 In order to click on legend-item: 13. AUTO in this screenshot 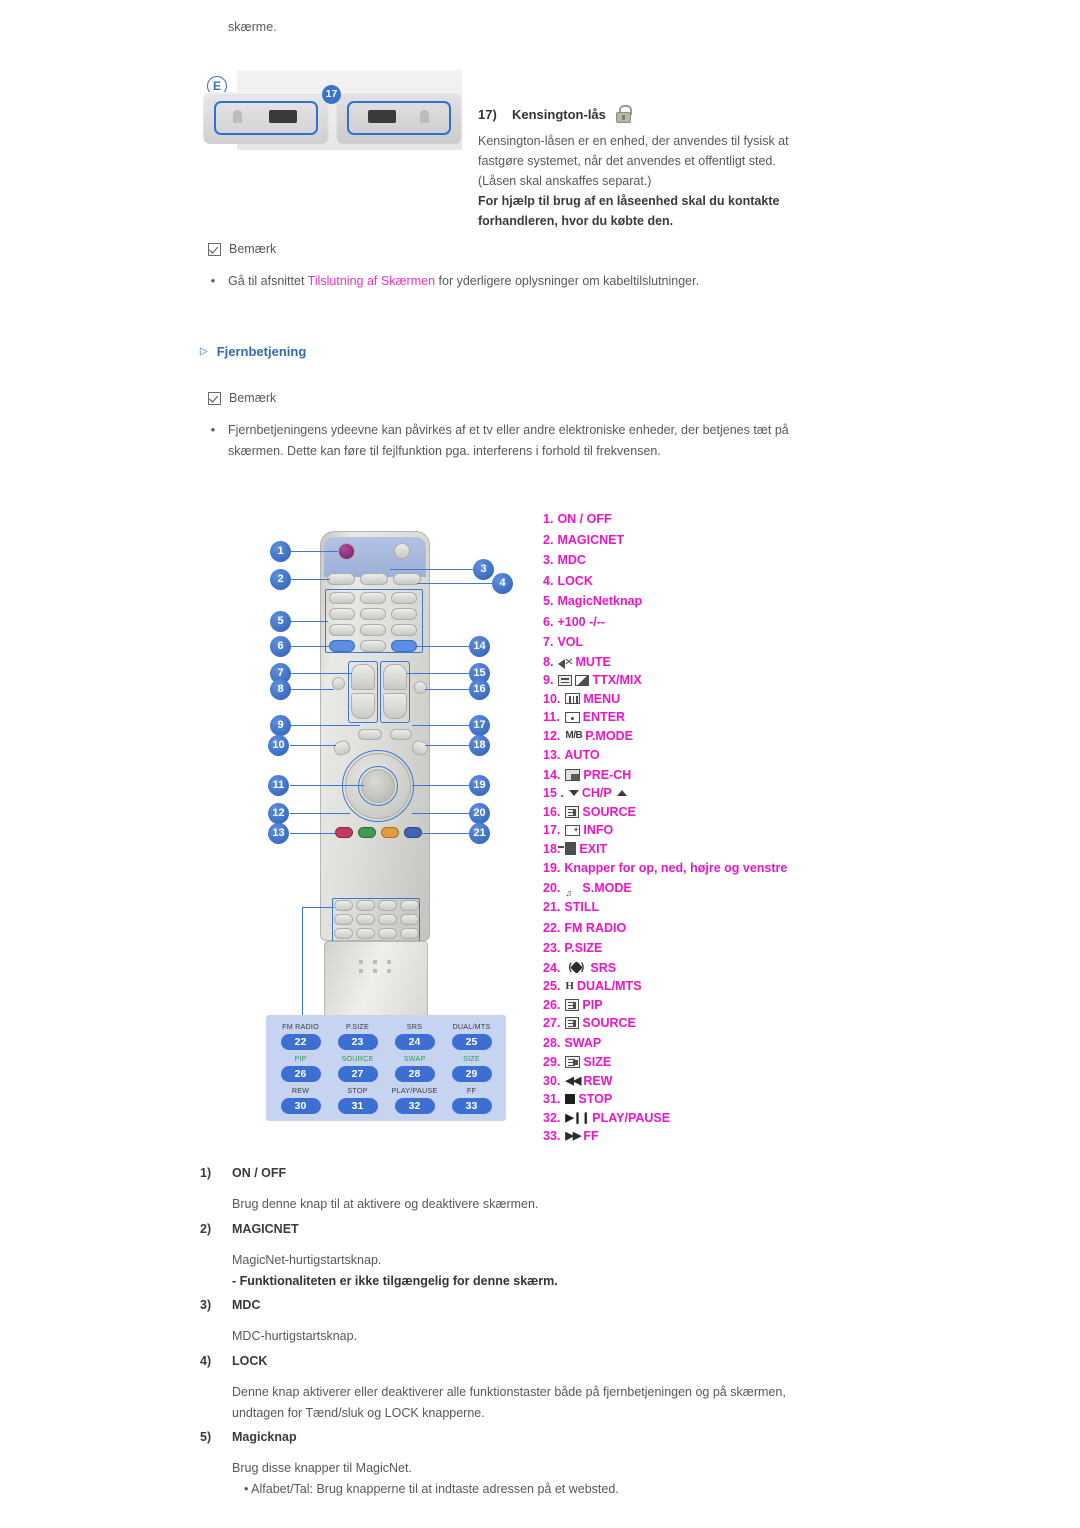, I will do `click(693, 755)`.